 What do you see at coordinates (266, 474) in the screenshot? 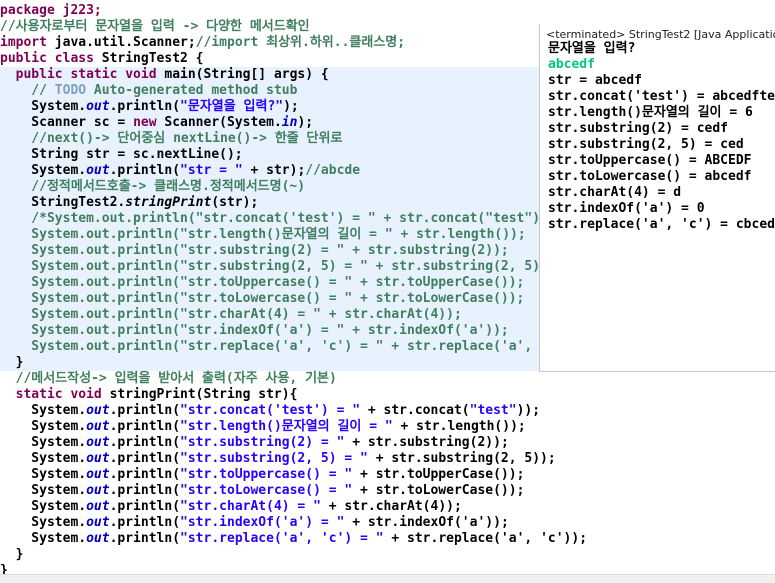
I see `string-literal: "str.toUppercase() = "` at bounding box center [266, 474].